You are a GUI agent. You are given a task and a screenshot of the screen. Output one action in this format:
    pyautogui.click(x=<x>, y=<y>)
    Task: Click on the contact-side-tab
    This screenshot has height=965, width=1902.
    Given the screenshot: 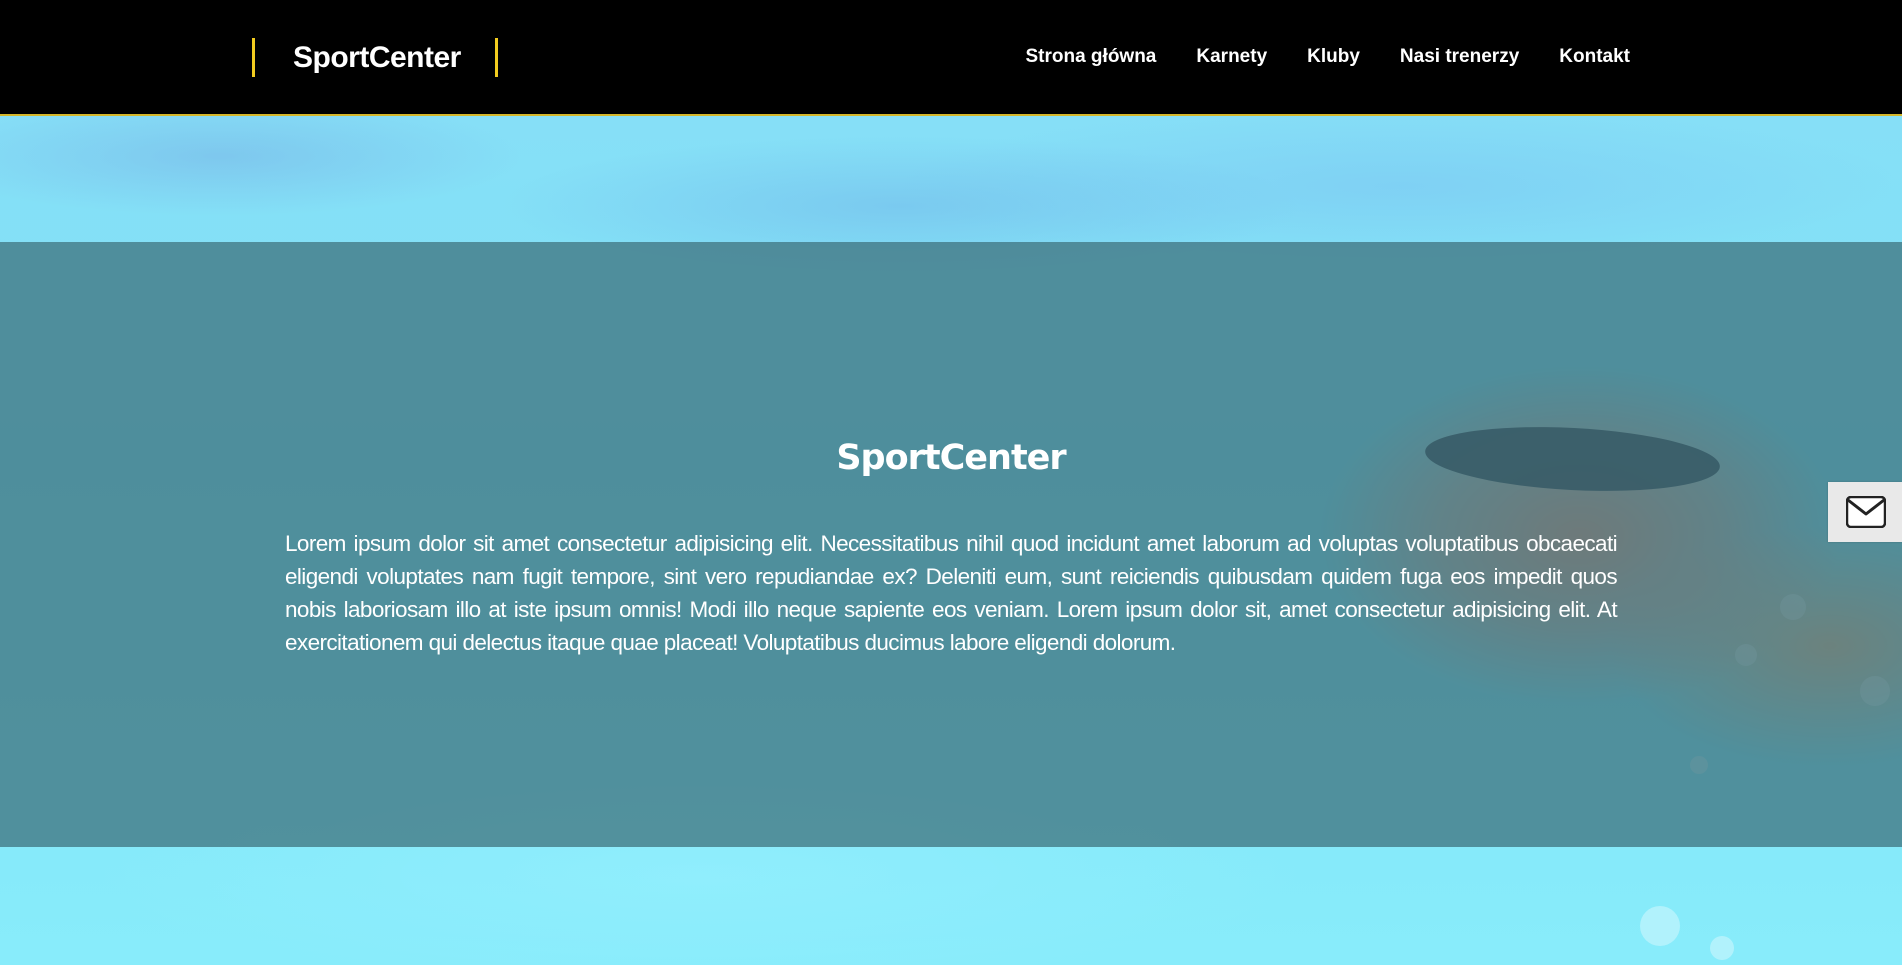 What is the action you would take?
    pyautogui.click(x=1865, y=512)
    